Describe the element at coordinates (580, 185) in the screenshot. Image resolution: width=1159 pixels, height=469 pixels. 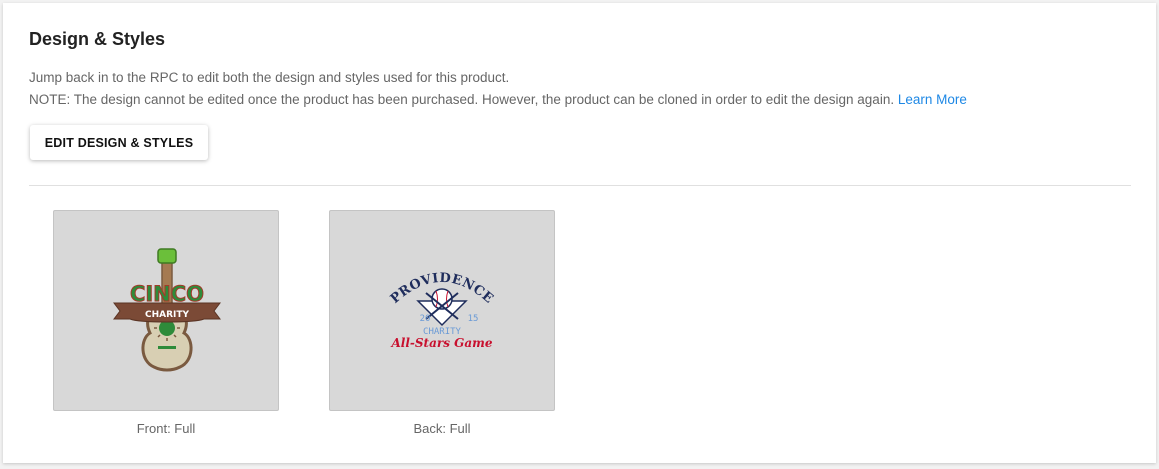
I see `divider` at that location.